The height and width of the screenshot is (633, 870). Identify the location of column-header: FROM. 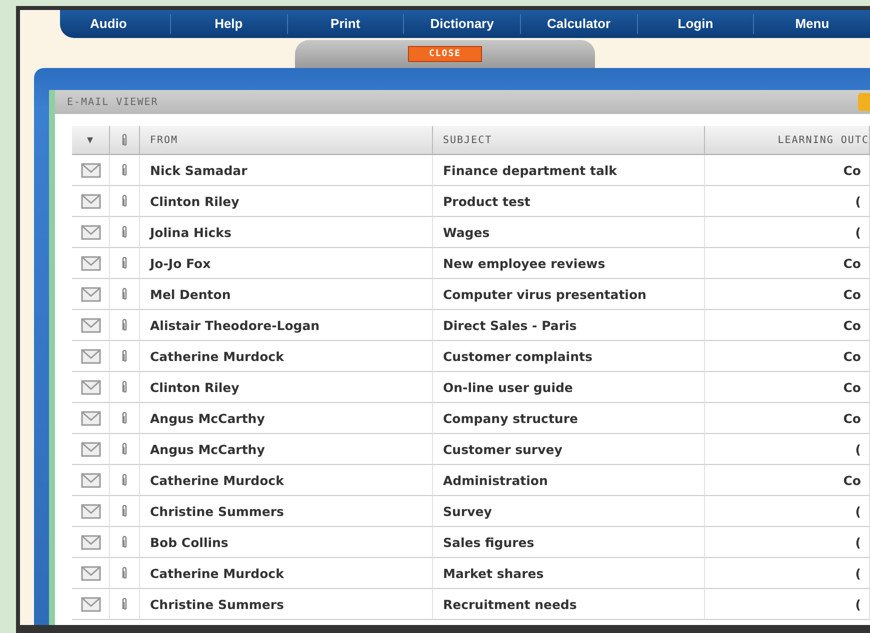
(164, 140).